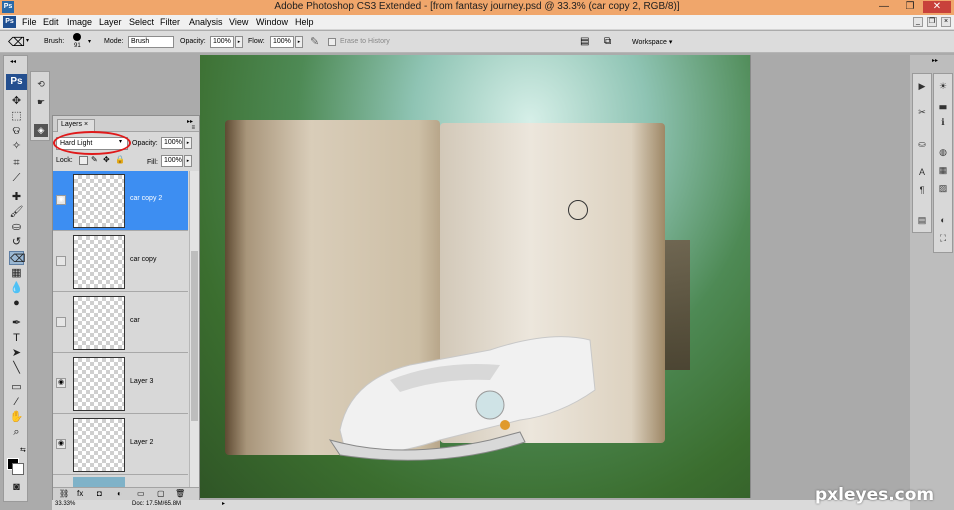 The height and width of the screenshot is (510, 954). I want to click on menu-select: Select, so click(141, 22).